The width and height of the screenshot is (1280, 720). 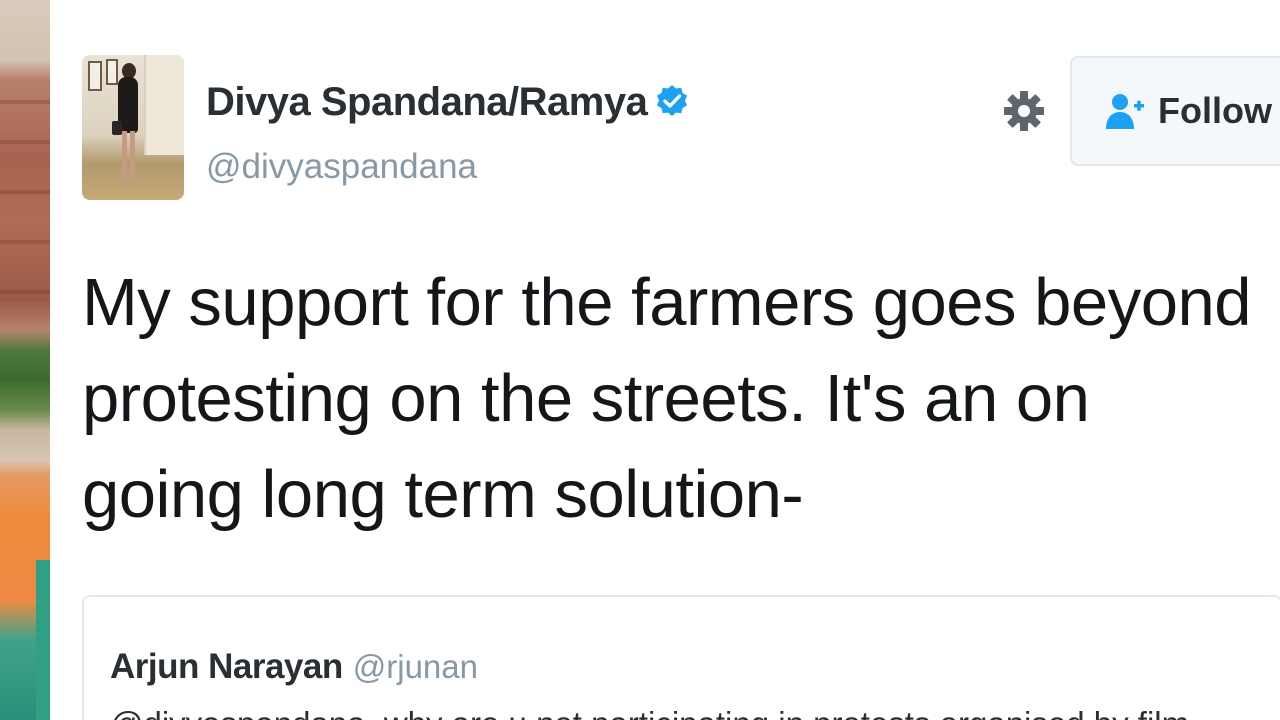 What do you see at coordinates (1024, 111) in the screenshot?
I see `gear-icon` at bounding box center [1024, 111].